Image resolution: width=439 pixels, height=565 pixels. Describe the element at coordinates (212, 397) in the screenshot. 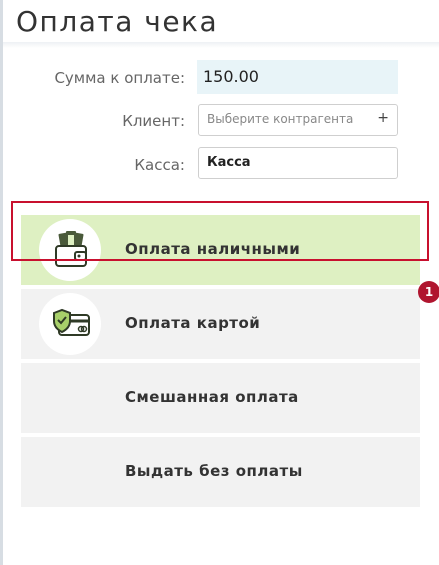

I see `pay-mixed-label: Смешанная оплата` at that location.